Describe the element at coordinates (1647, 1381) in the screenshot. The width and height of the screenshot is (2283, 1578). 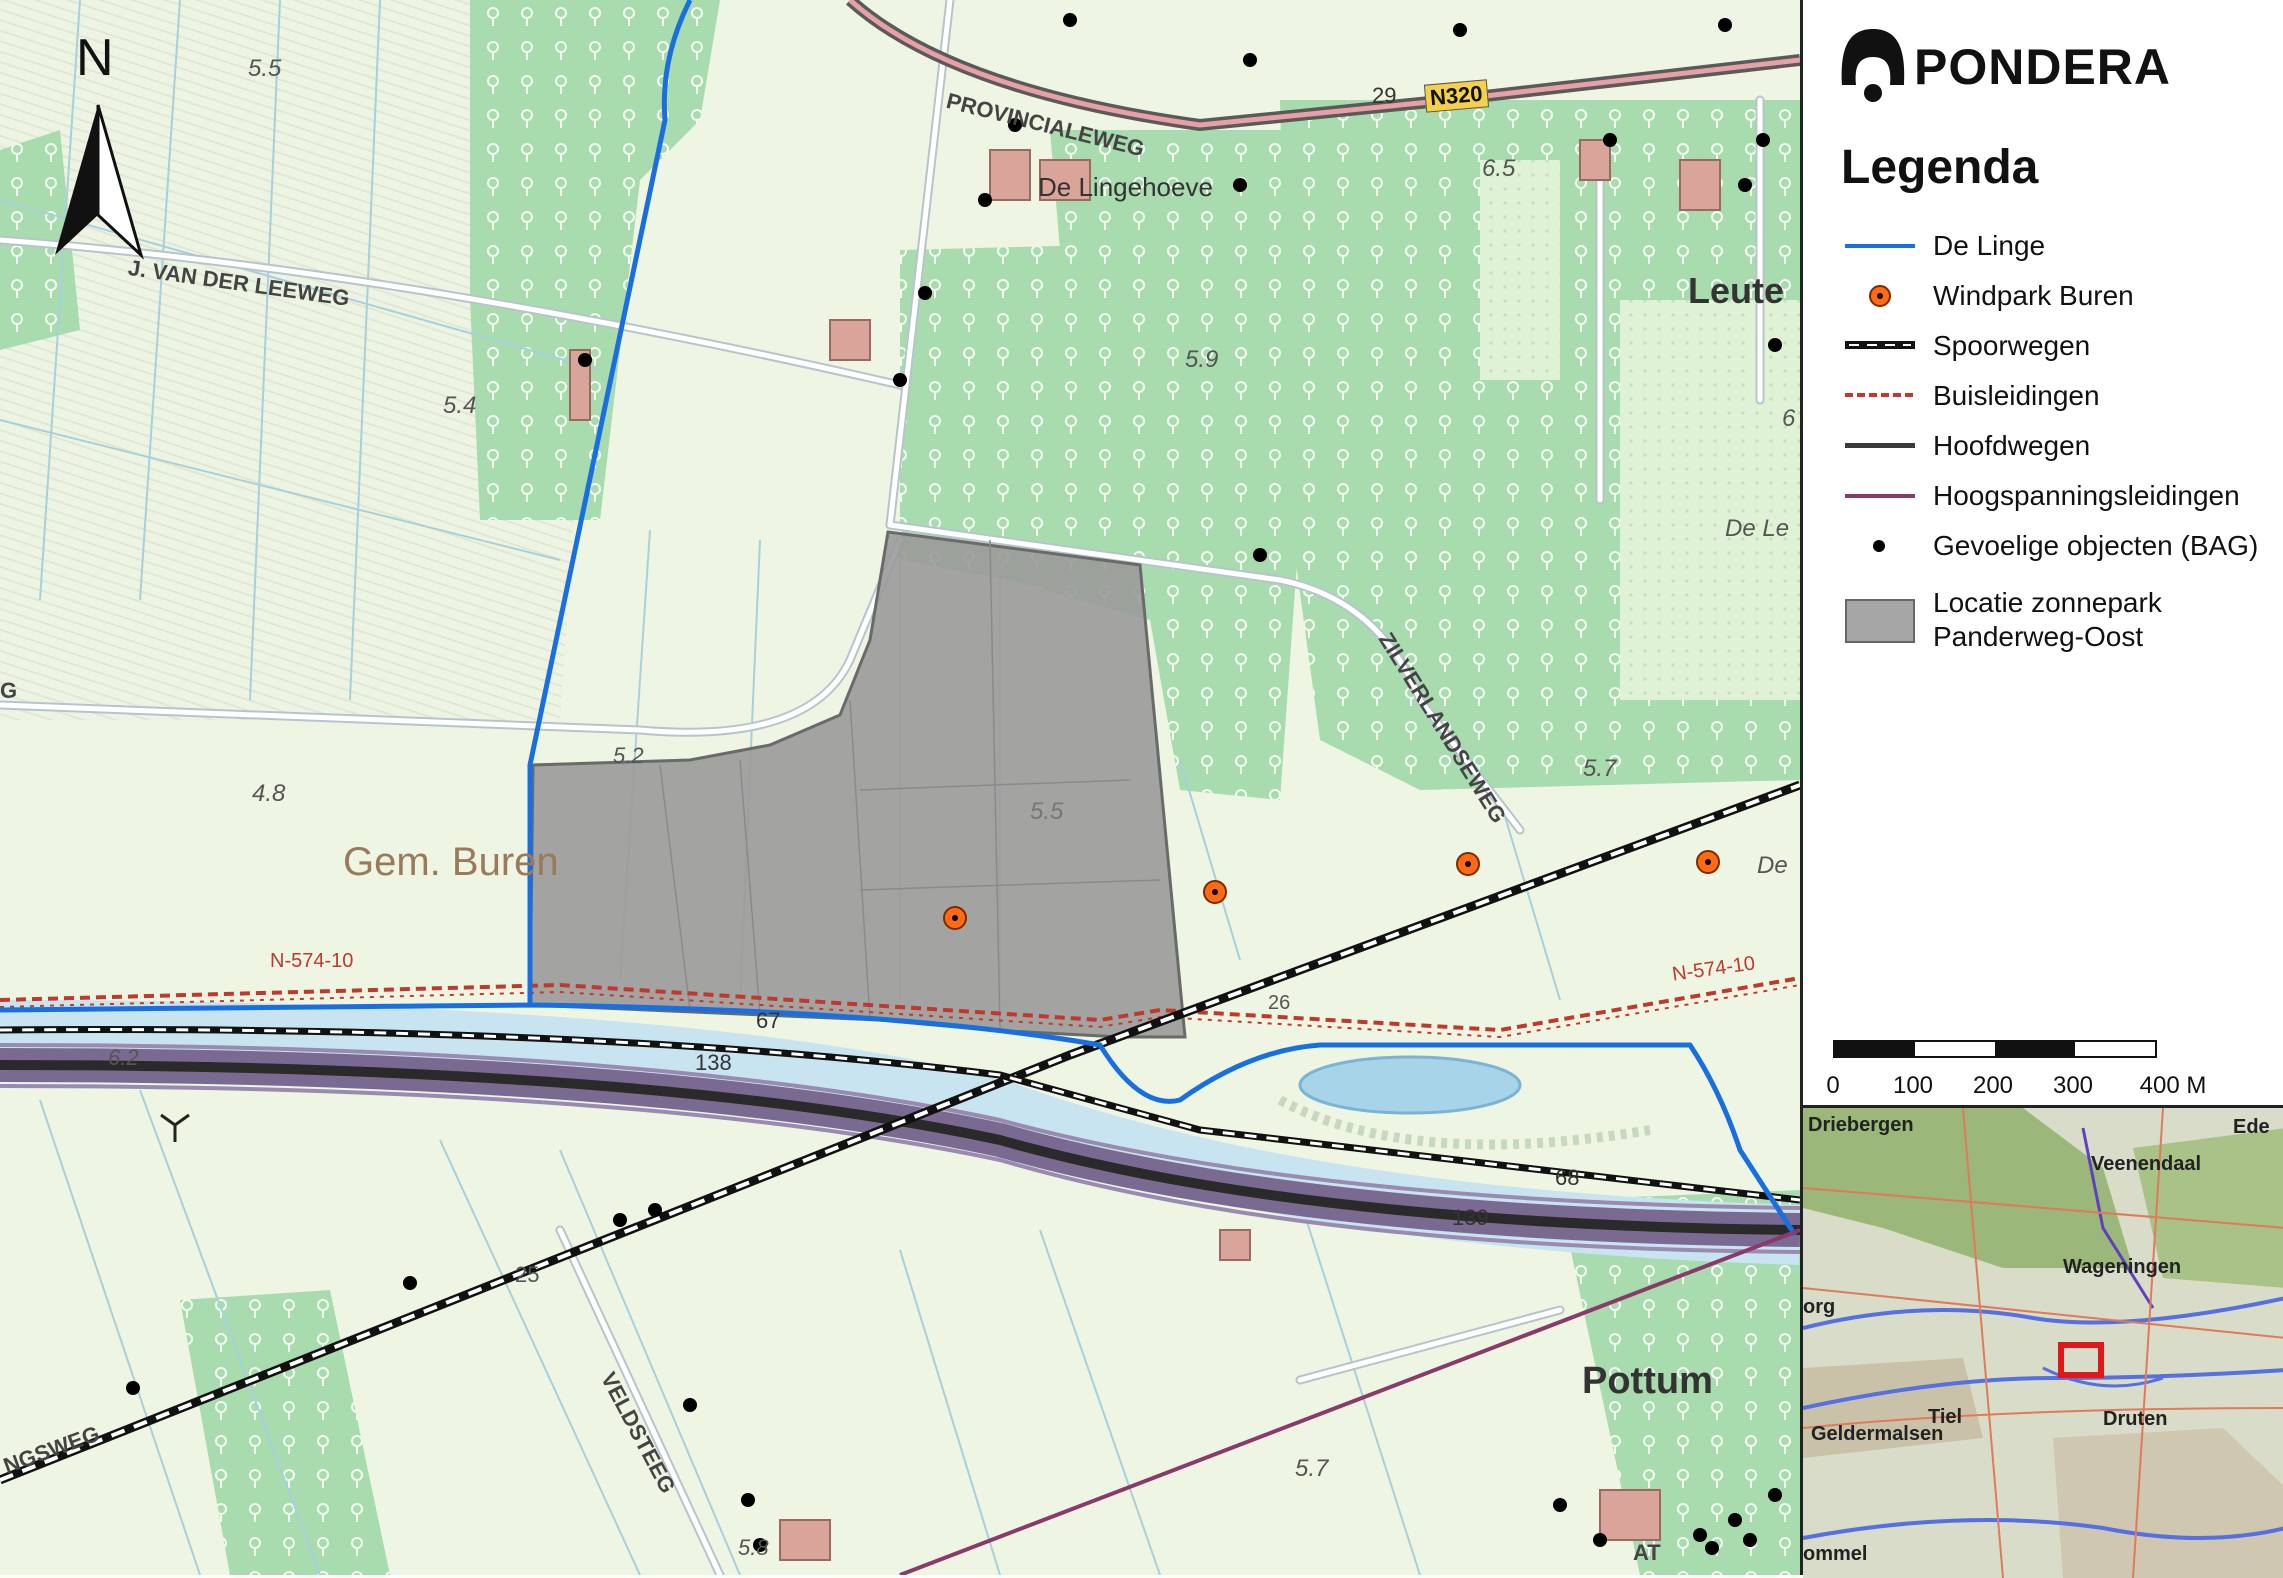
I see `place-pottum: Pottum` at that location.